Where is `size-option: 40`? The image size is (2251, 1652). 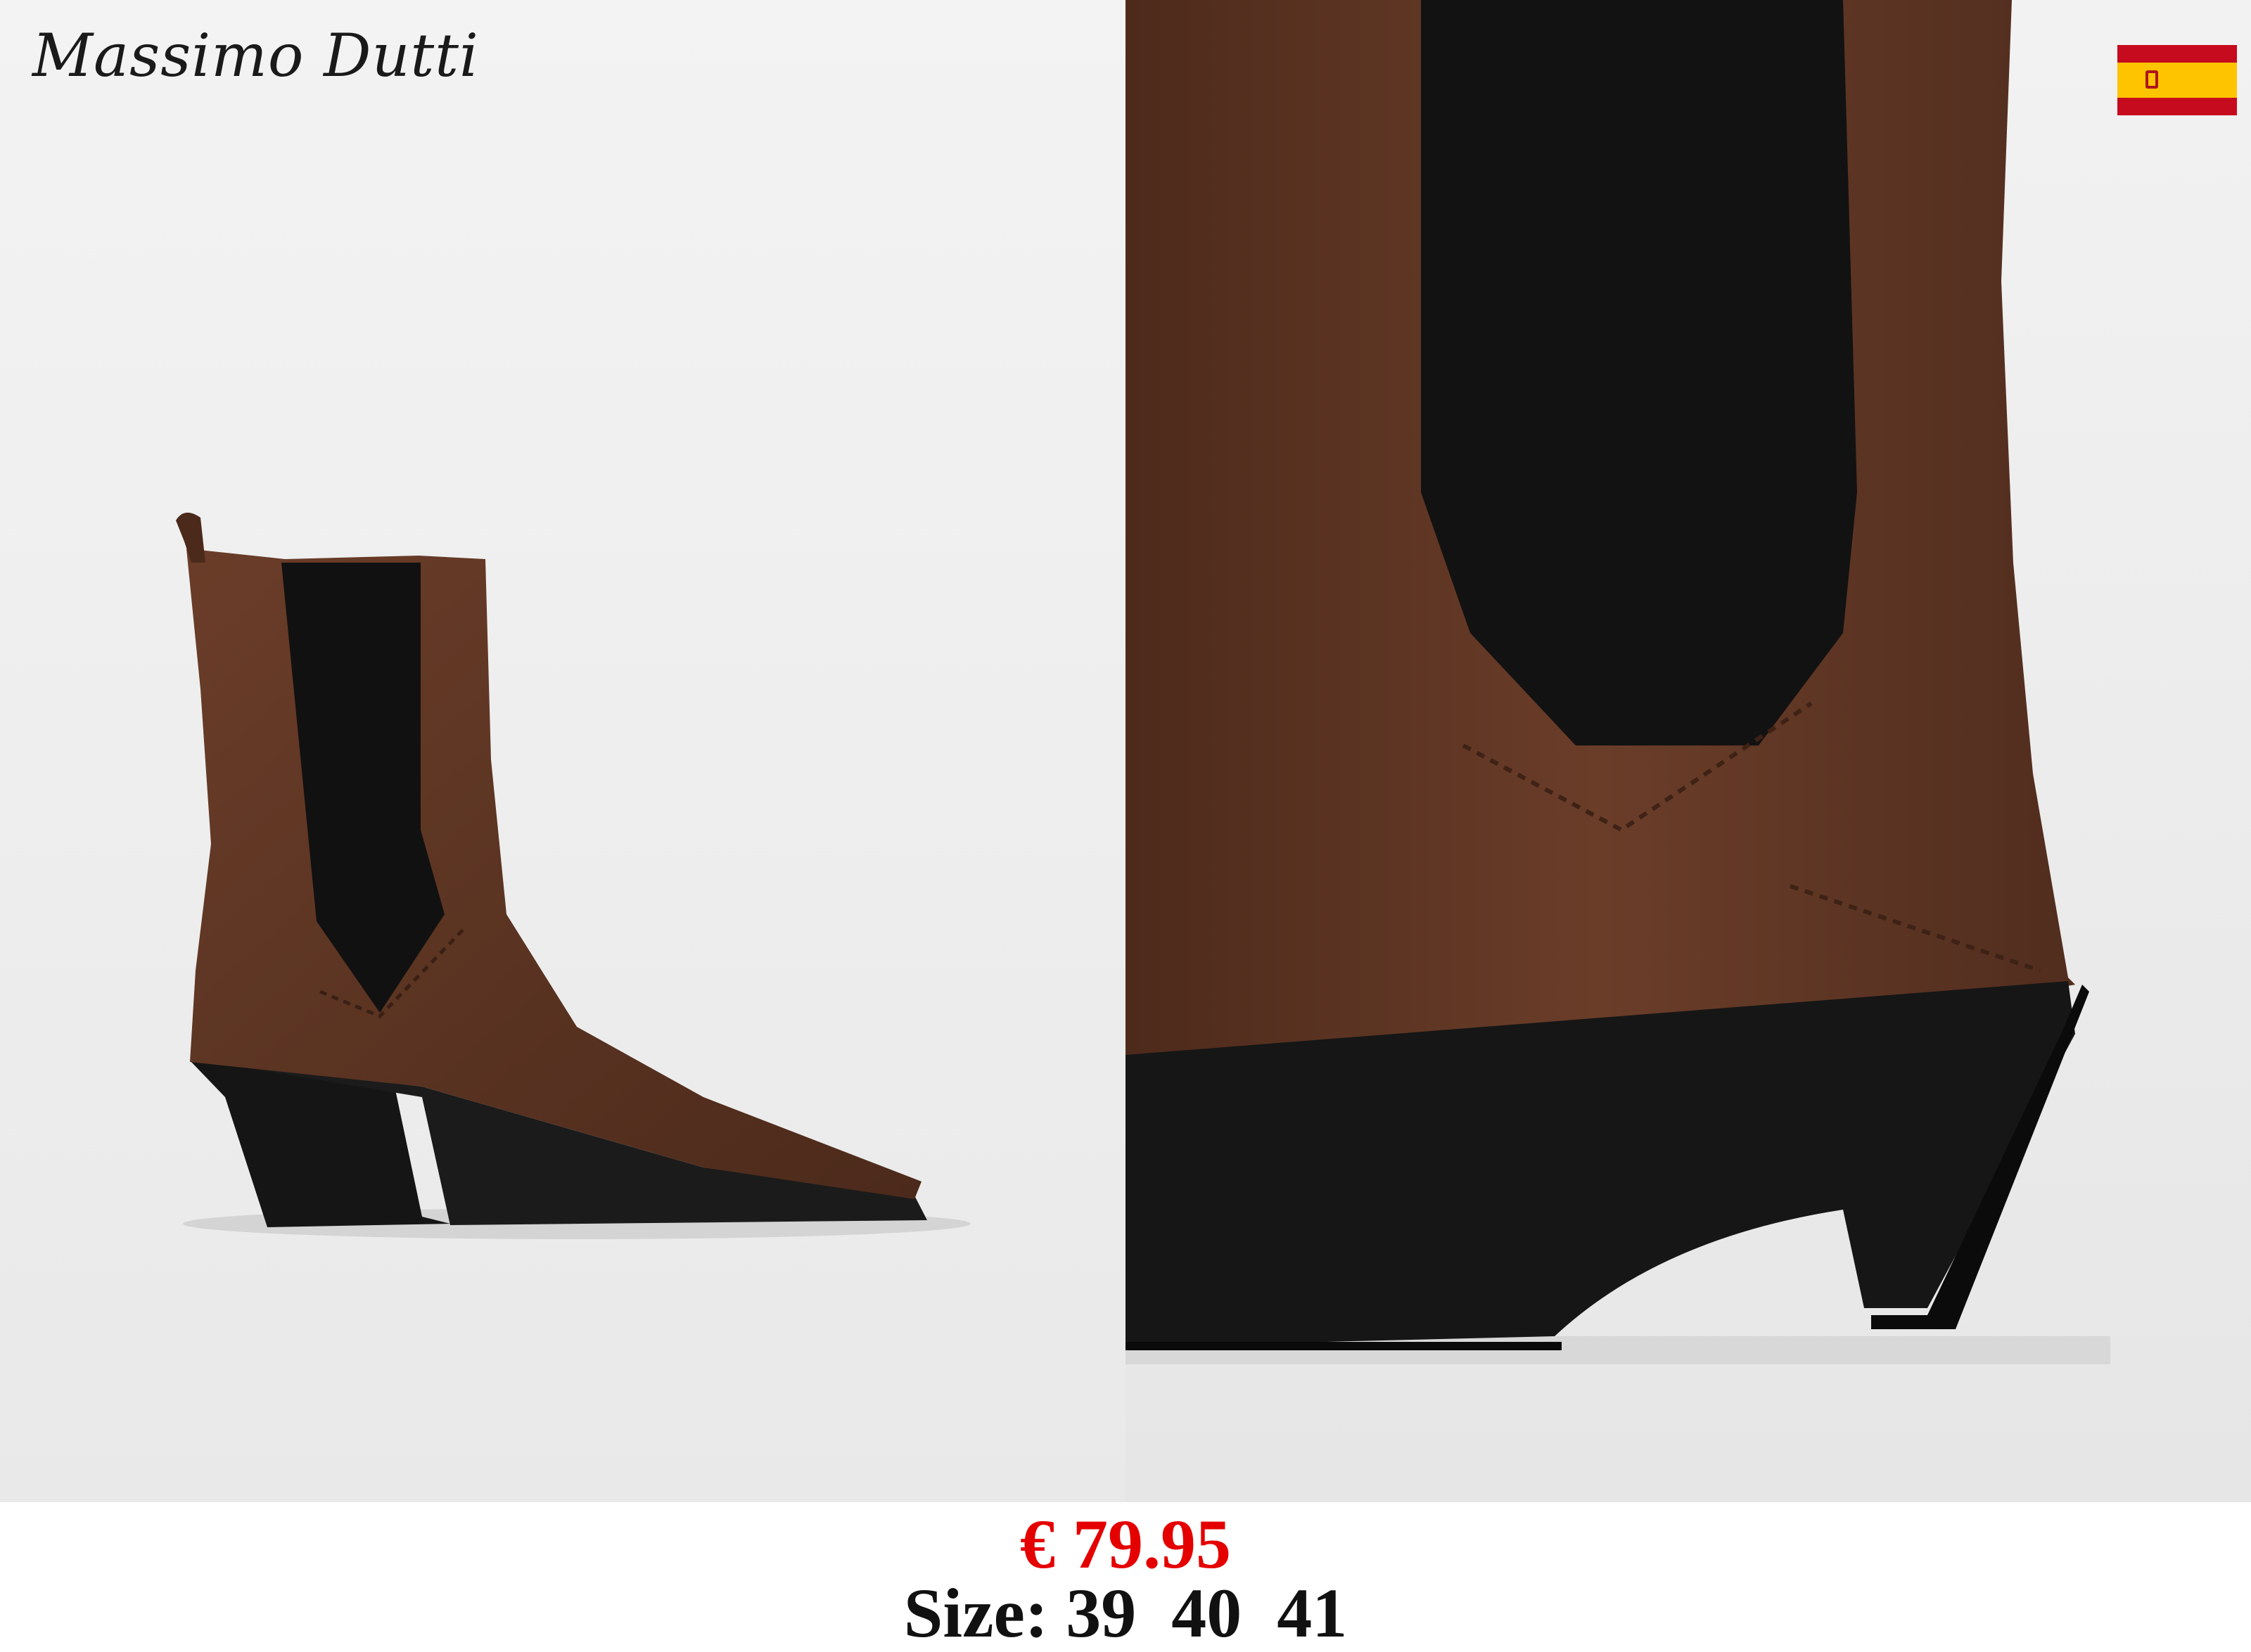 size-option: 40 is located at coordinates (1206, 1613).